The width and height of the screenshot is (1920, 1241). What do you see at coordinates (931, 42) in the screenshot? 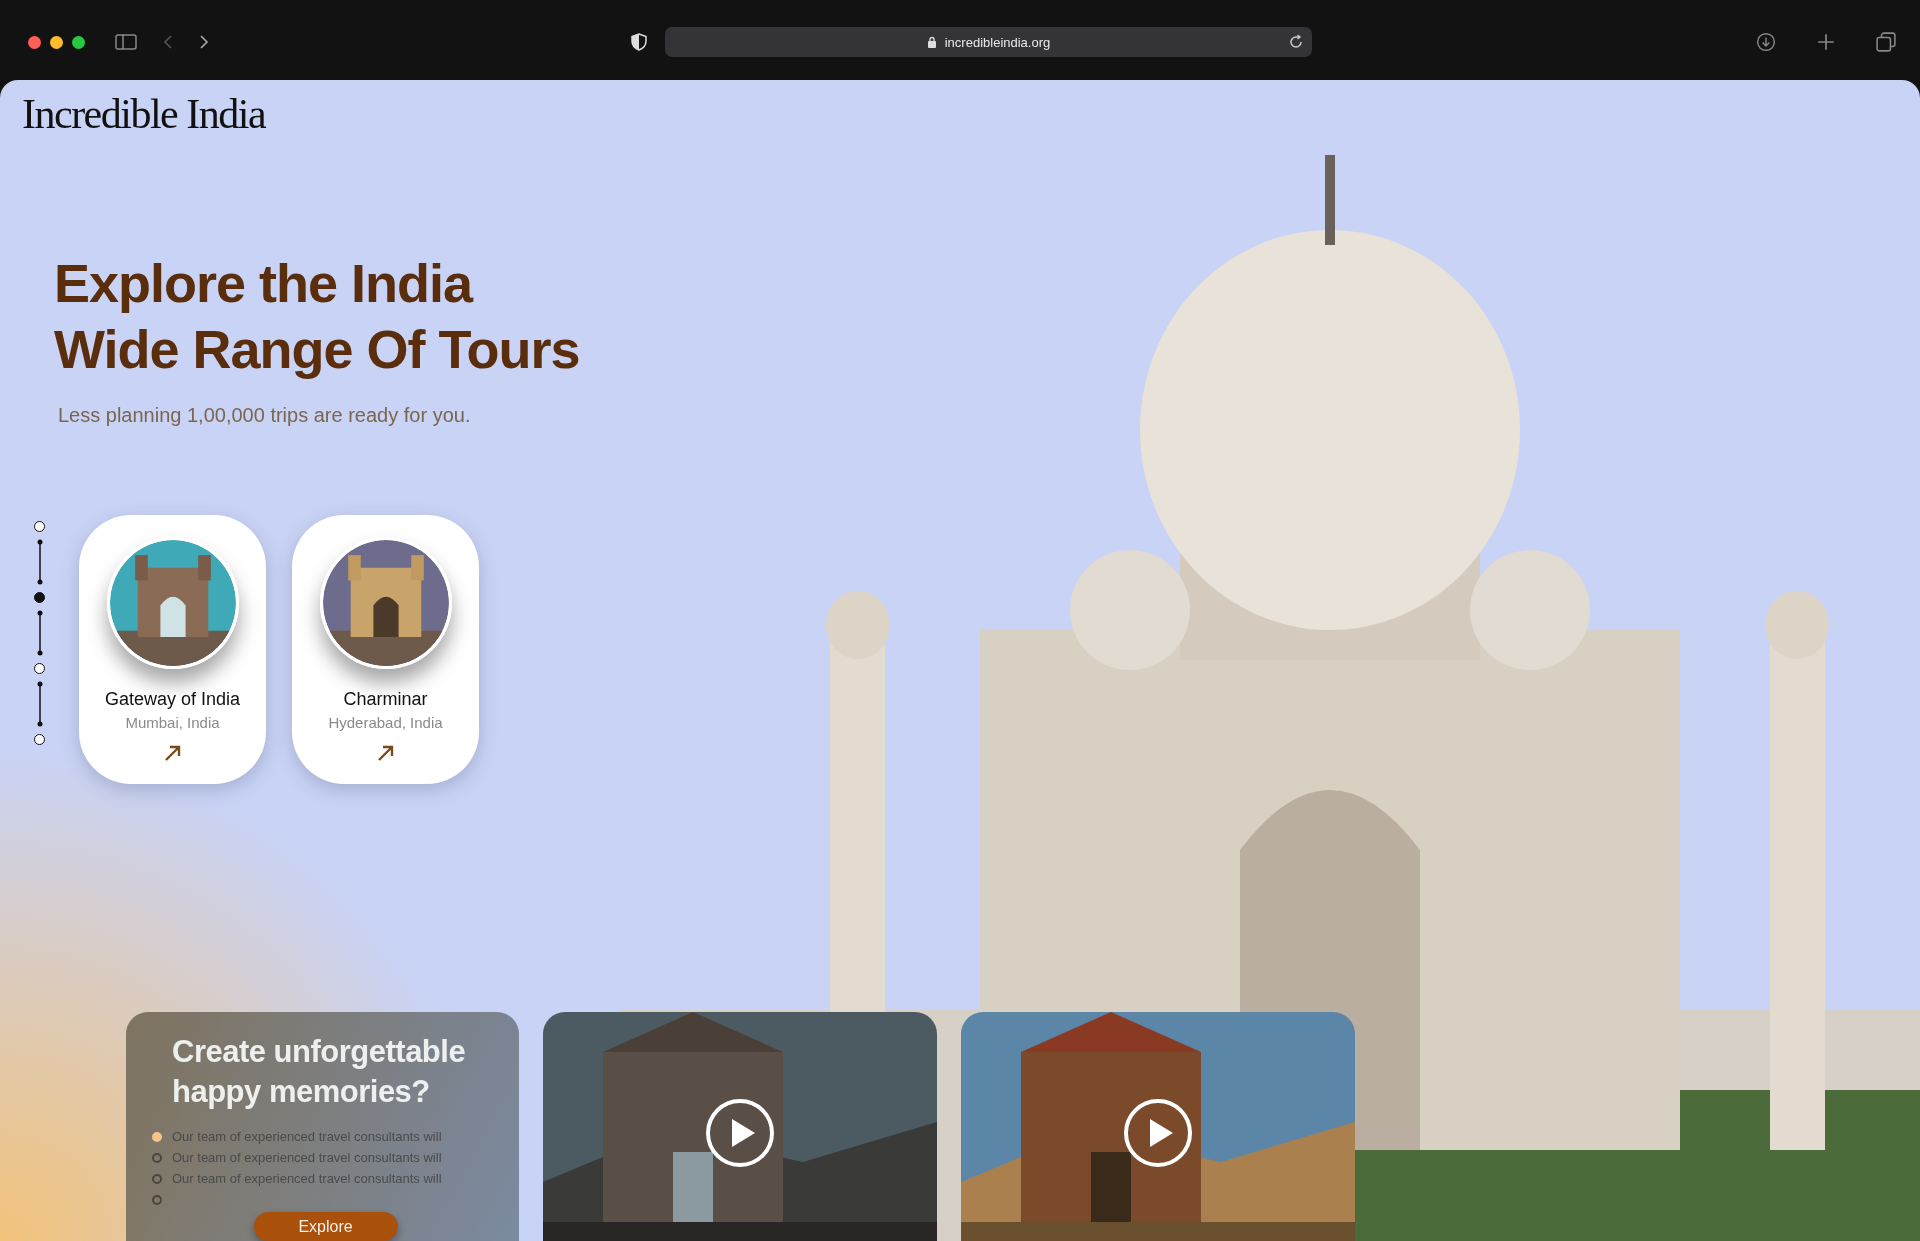
I see `lock-icon` at bounding box center [931, 42].